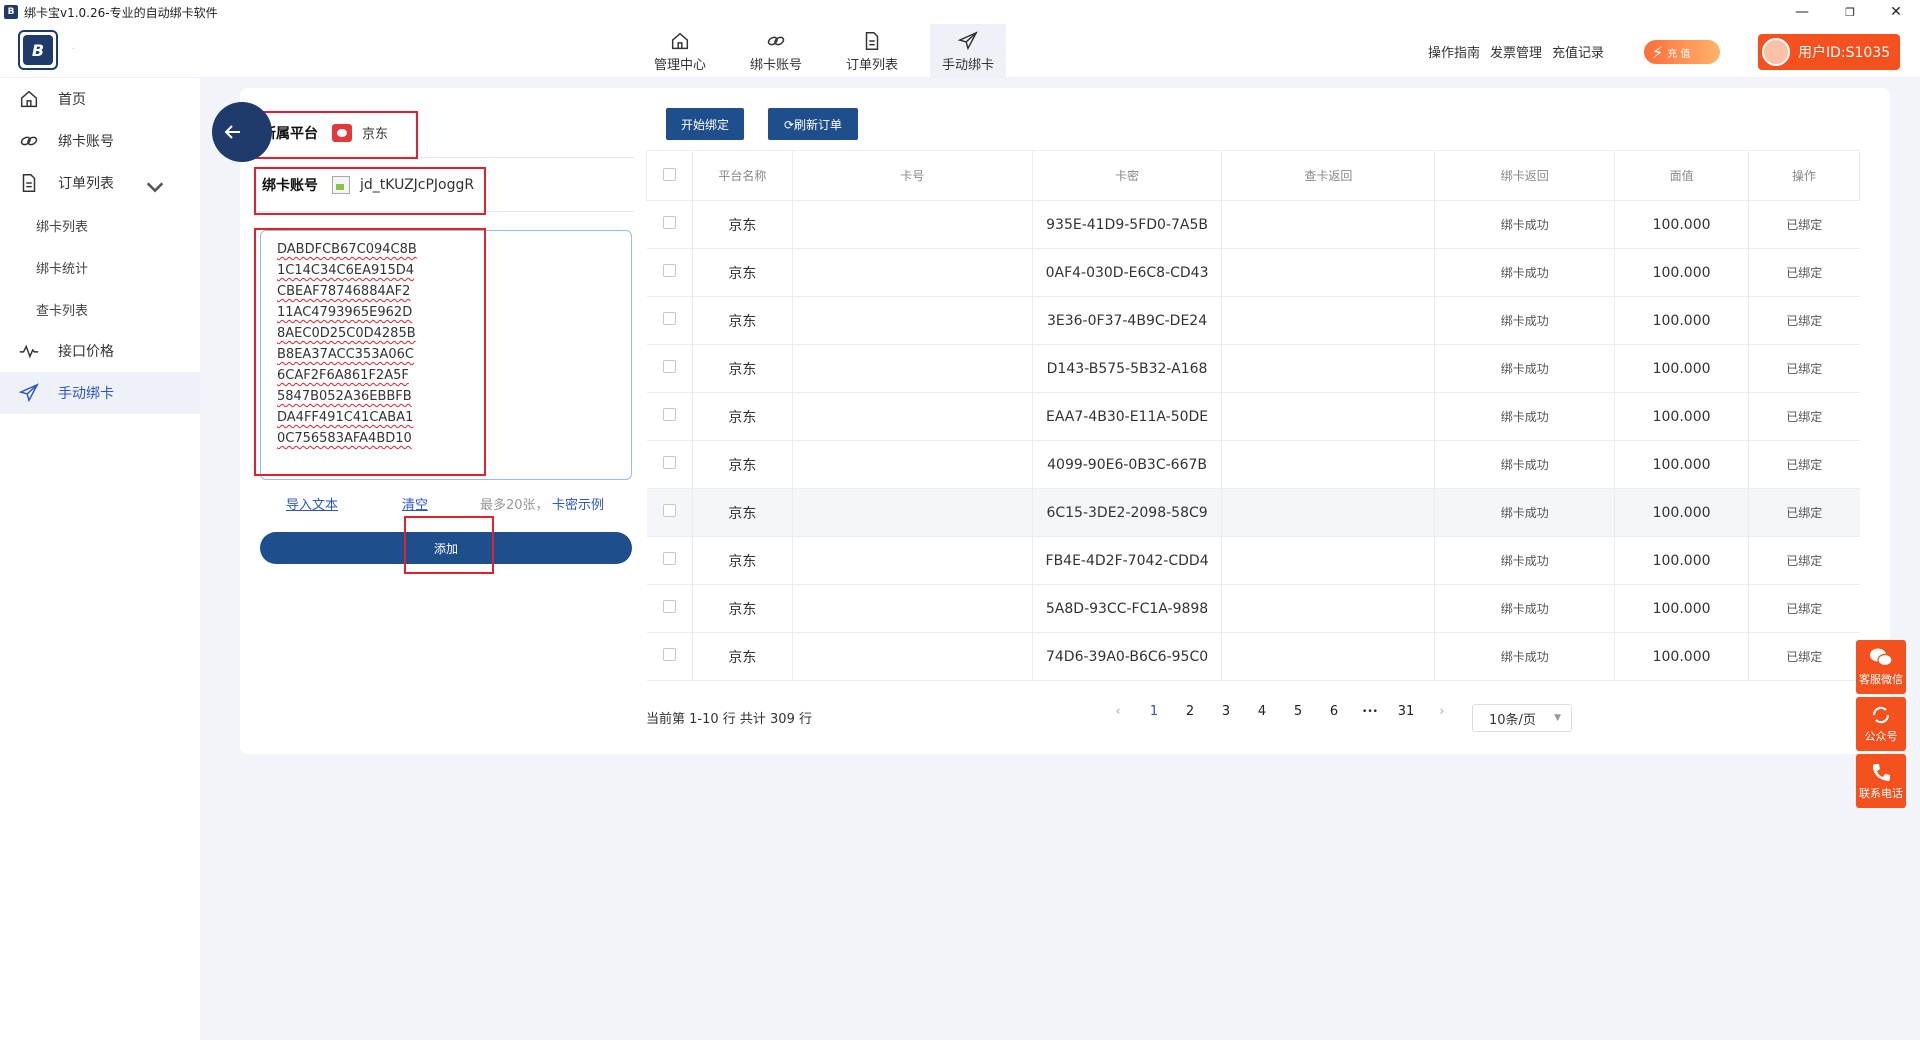  What do you see at coordinates (578, 503) in the screenshot?
I see `example-link: 卡密示例` at bounding box center [578, 503].